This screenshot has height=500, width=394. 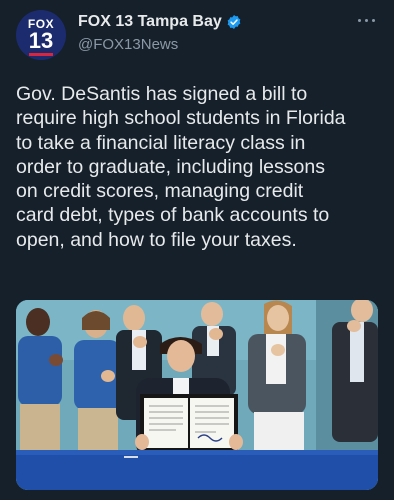 I want to click on avatar: FOX 13, so click(x=41, y=35).